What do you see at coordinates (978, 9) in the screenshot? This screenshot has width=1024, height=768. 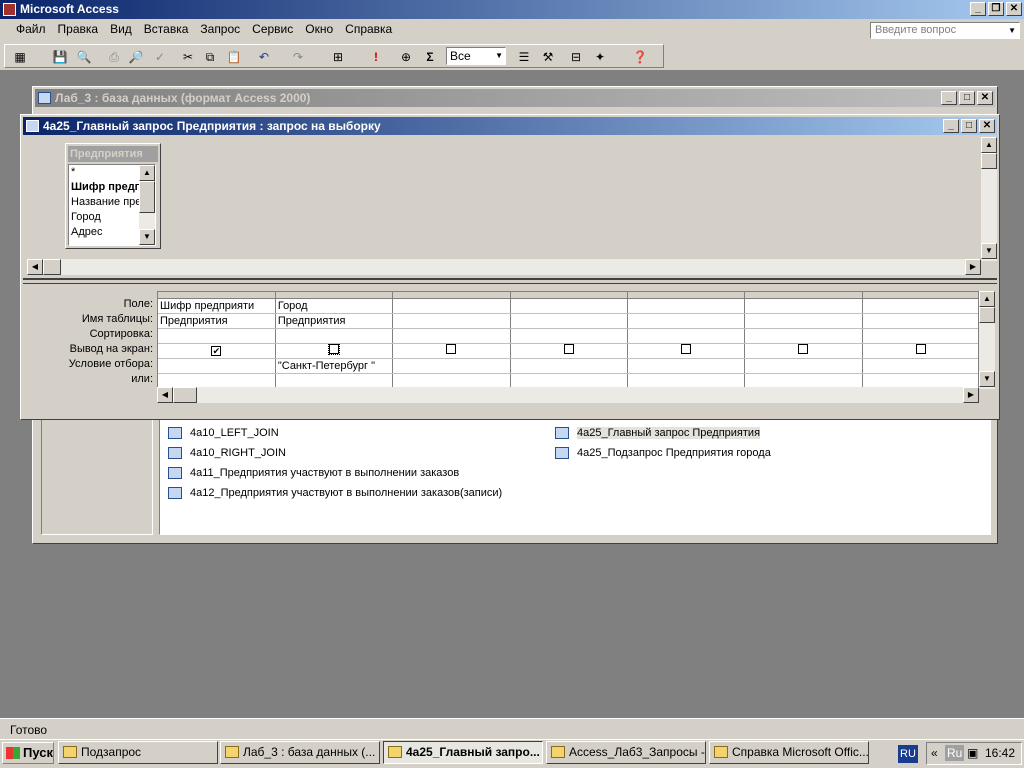 I see `minimize-button: _` at bounding box center [978, 9].